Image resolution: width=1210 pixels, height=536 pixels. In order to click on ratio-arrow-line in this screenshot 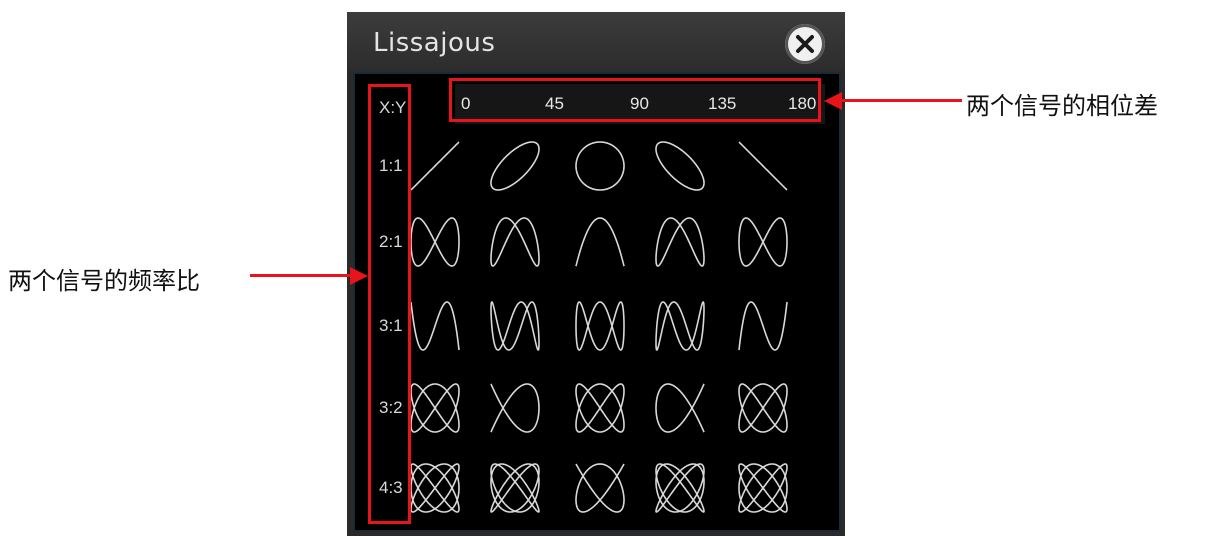, I will do `click(301, 275)`.